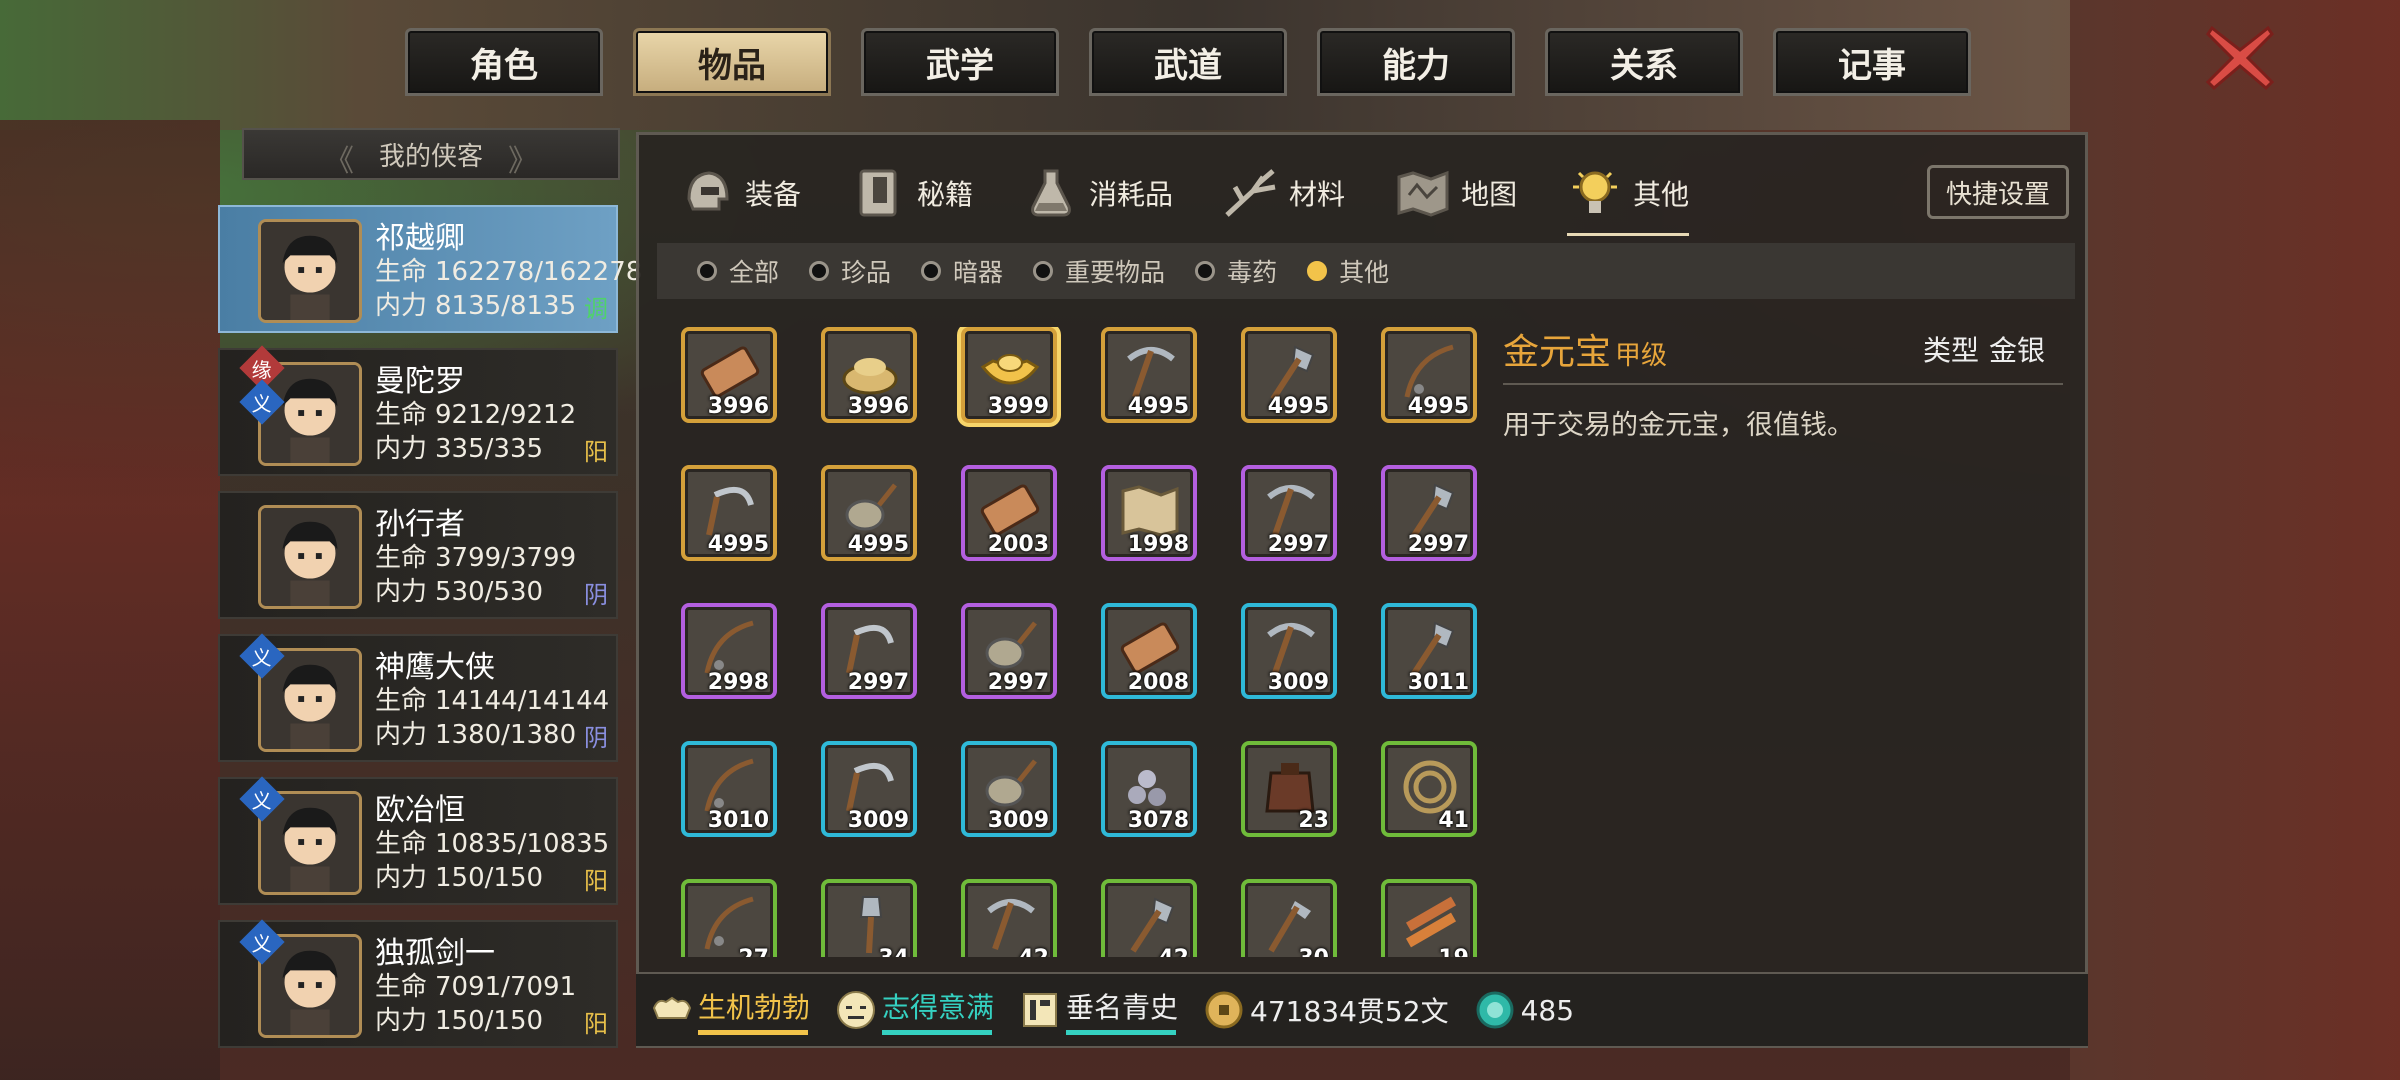  Describe the element at coordinates (418, 410) in the screenshot. I see `hero-card: 缘义 曼陀罗 生命 9212/9212 内力 335/335 阳` at that location.